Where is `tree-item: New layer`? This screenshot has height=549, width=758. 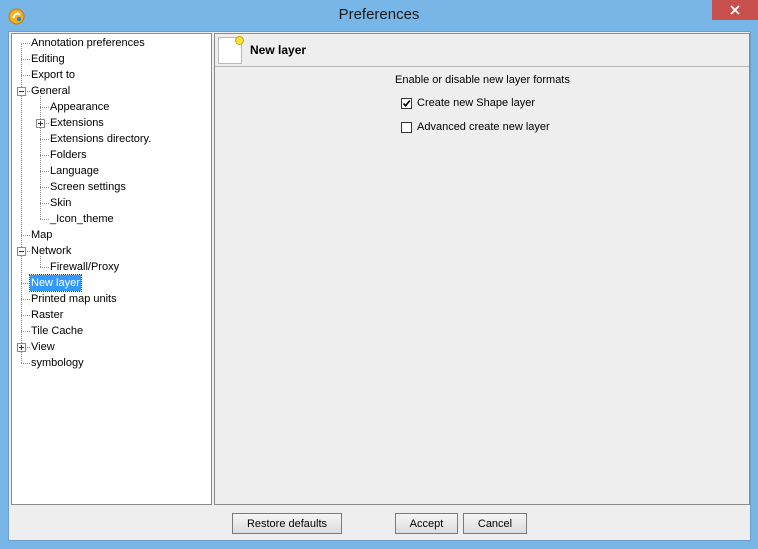
tree-item: New layer is located at coordinates (55, 283).